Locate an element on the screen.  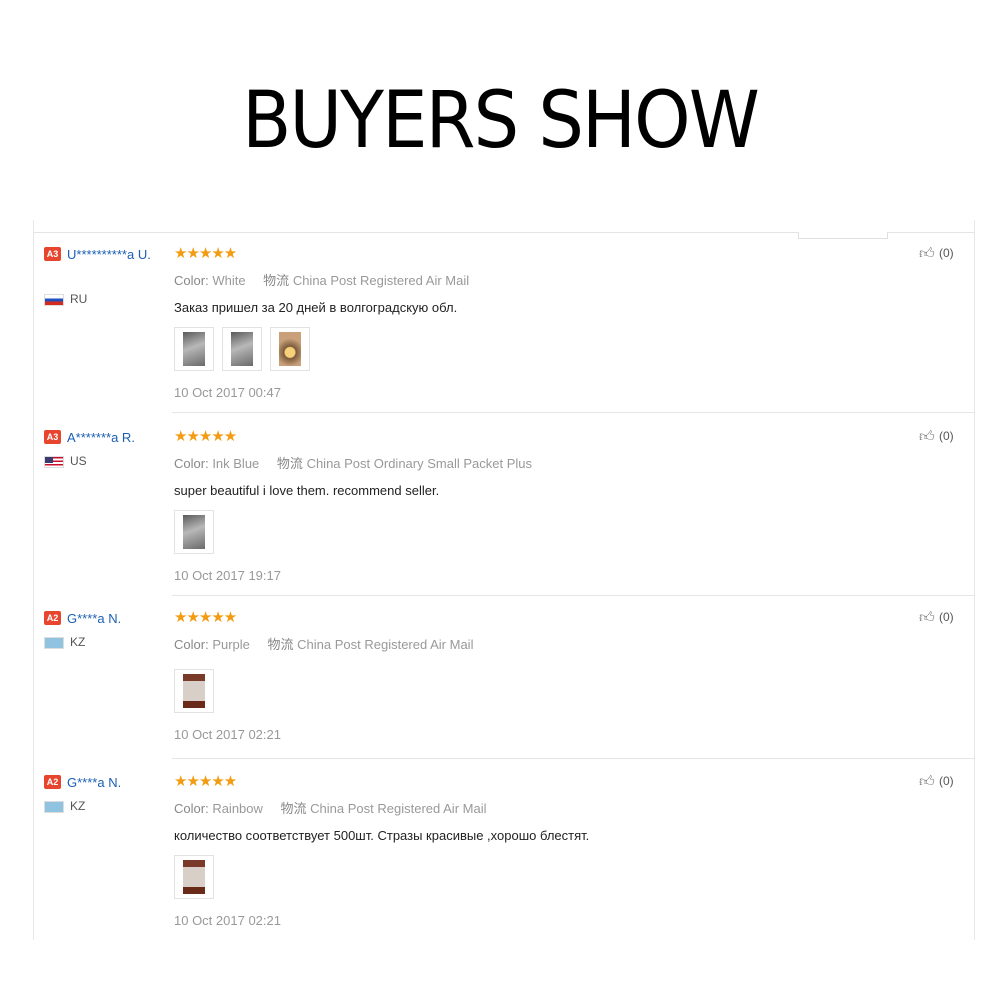
reviewer-country: US is located at coordinates (65, 461).